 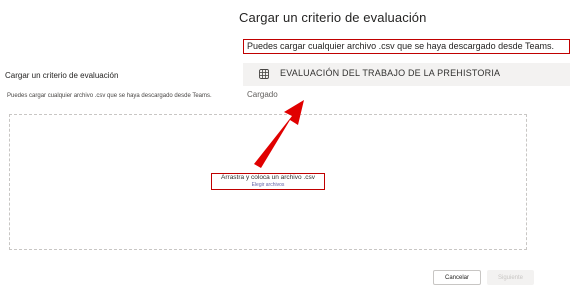 What do you see at coordinates (390, 73) in the screenshot?
I see `rubric-name: EVALUACIÓN DEL TRABAJO DE LA PREHISTORIA` at bounding box center [390, 73].